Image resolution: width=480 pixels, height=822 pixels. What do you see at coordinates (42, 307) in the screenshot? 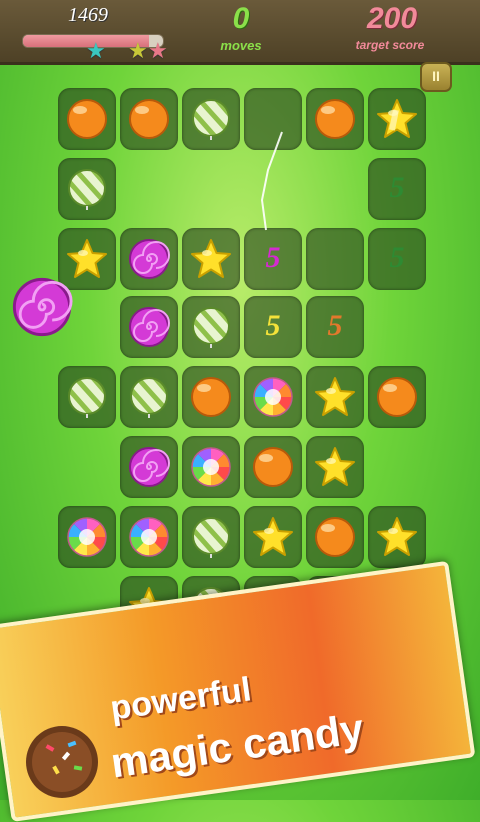
I see `flying-purple-candy` at bounding box center [42, 307].